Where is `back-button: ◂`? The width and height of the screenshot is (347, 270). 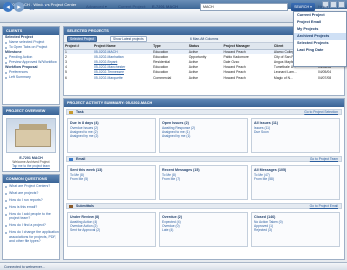 back-button: ◂ is located at coordinates (8, 7).